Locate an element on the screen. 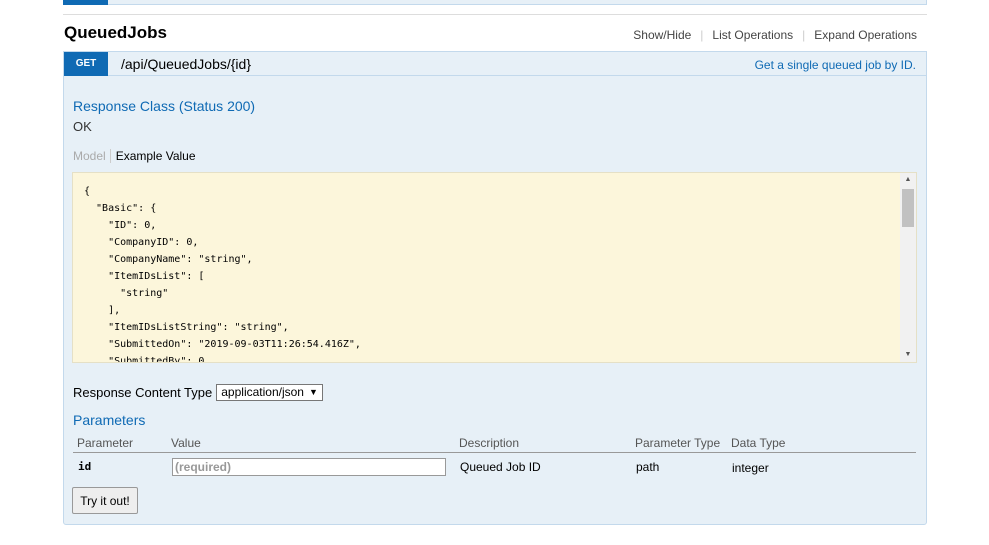  response-class-value: OK is located at coordinates (82, 126).